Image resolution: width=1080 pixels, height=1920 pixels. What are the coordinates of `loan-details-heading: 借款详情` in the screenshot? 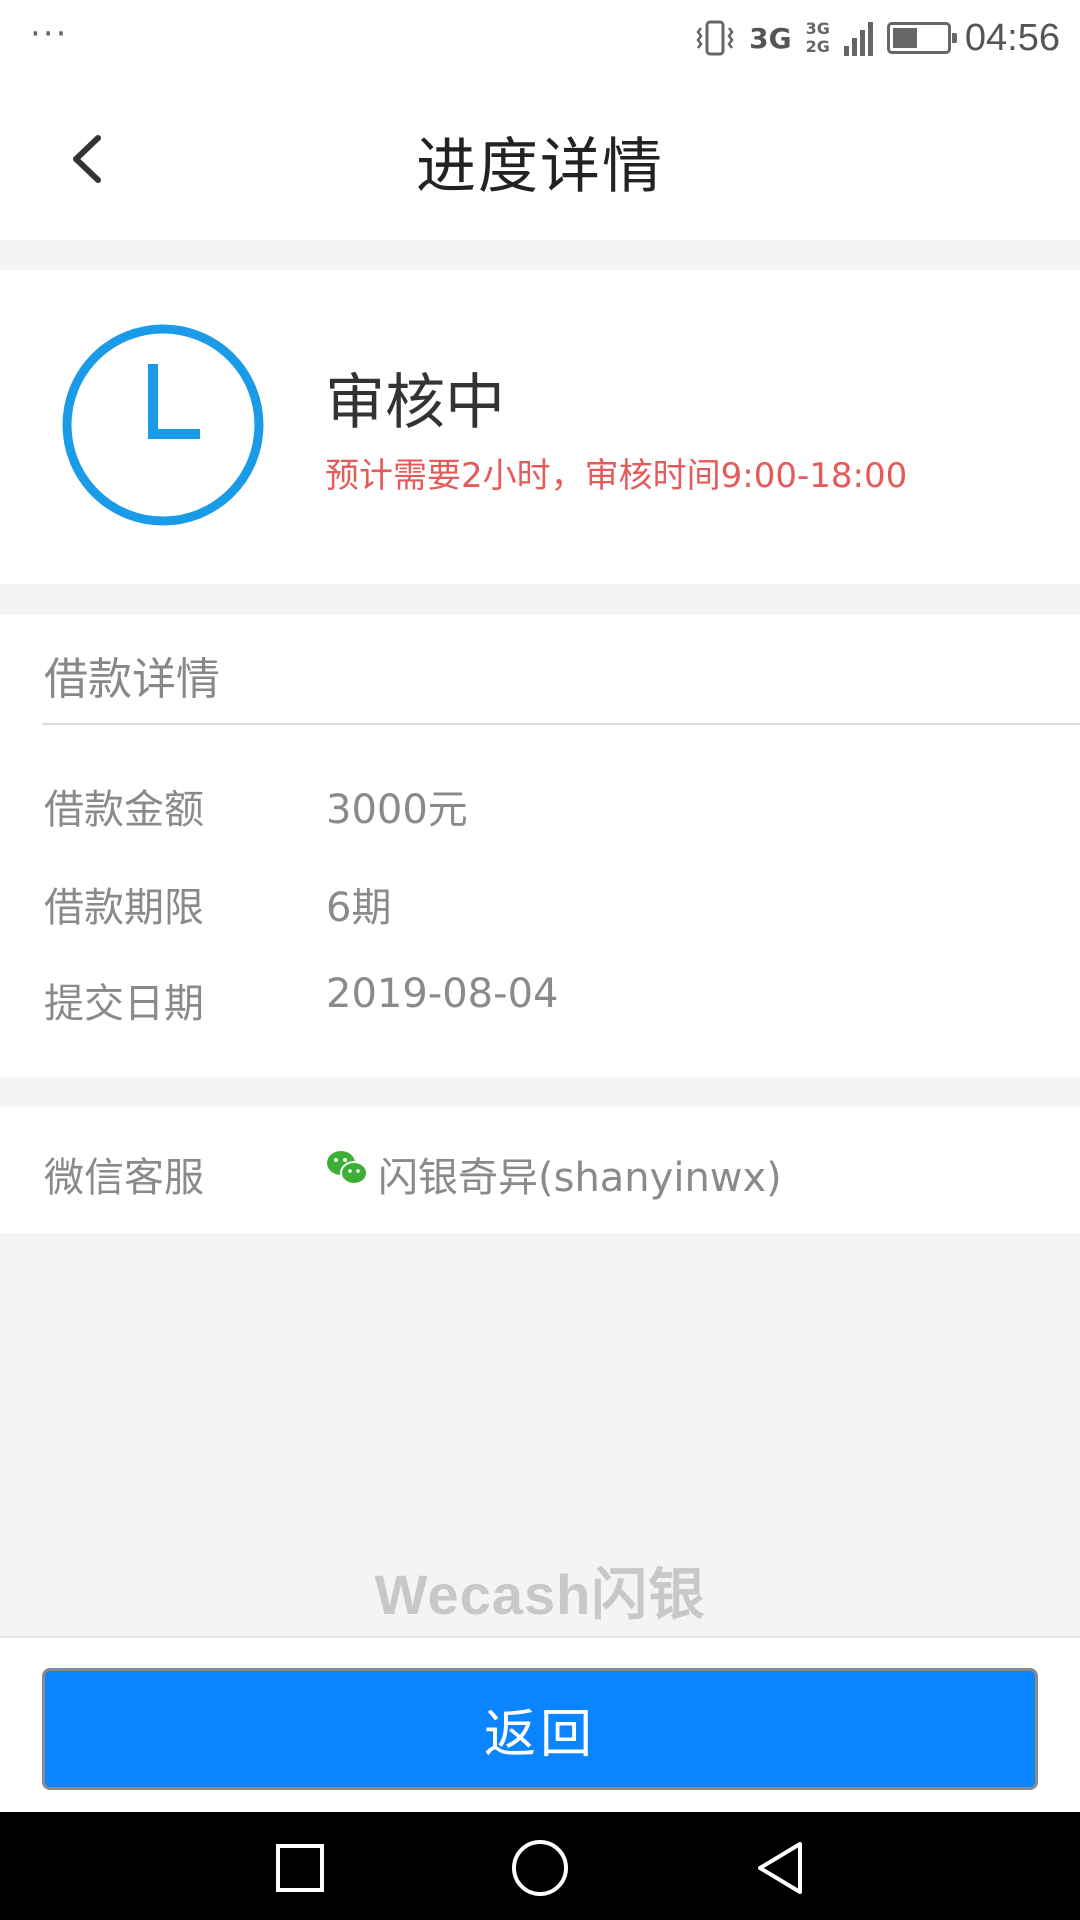 It's located at (132, 679).